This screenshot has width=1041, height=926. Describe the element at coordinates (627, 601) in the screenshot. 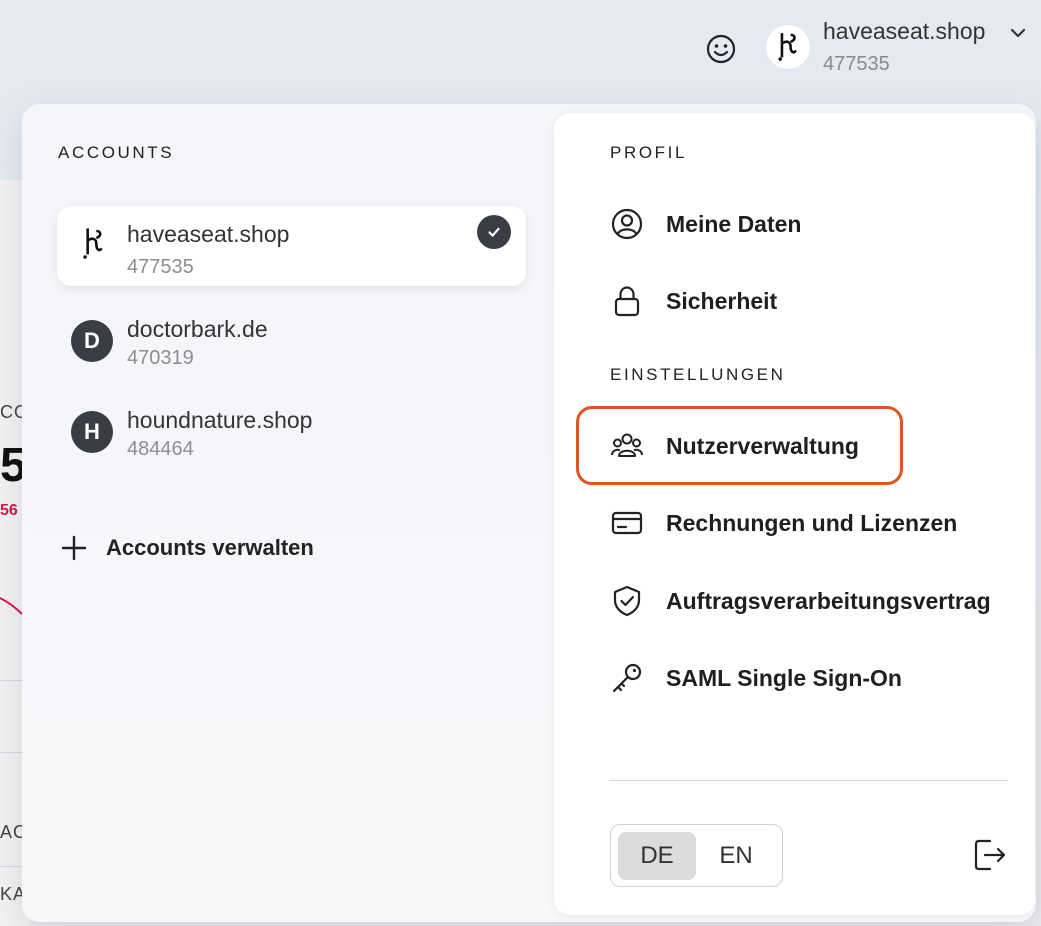

I see `shield-check-icon` at that location.